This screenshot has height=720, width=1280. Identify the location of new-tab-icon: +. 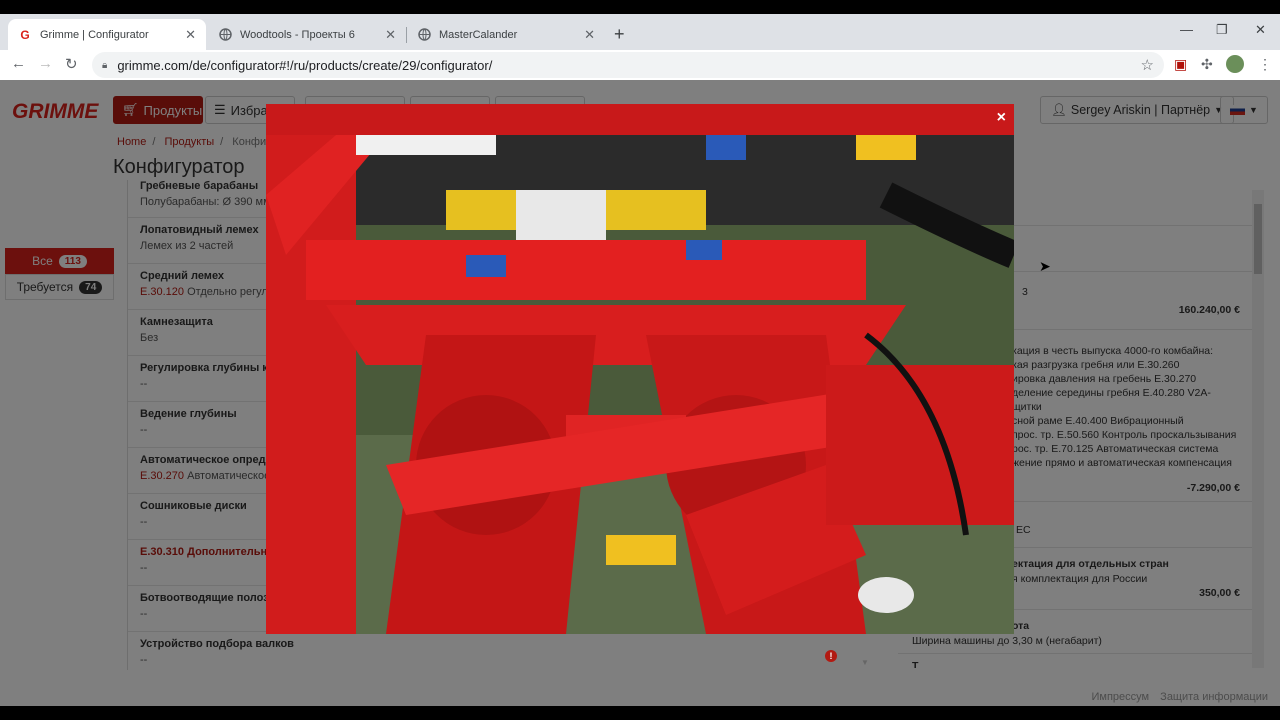
(619, 34).